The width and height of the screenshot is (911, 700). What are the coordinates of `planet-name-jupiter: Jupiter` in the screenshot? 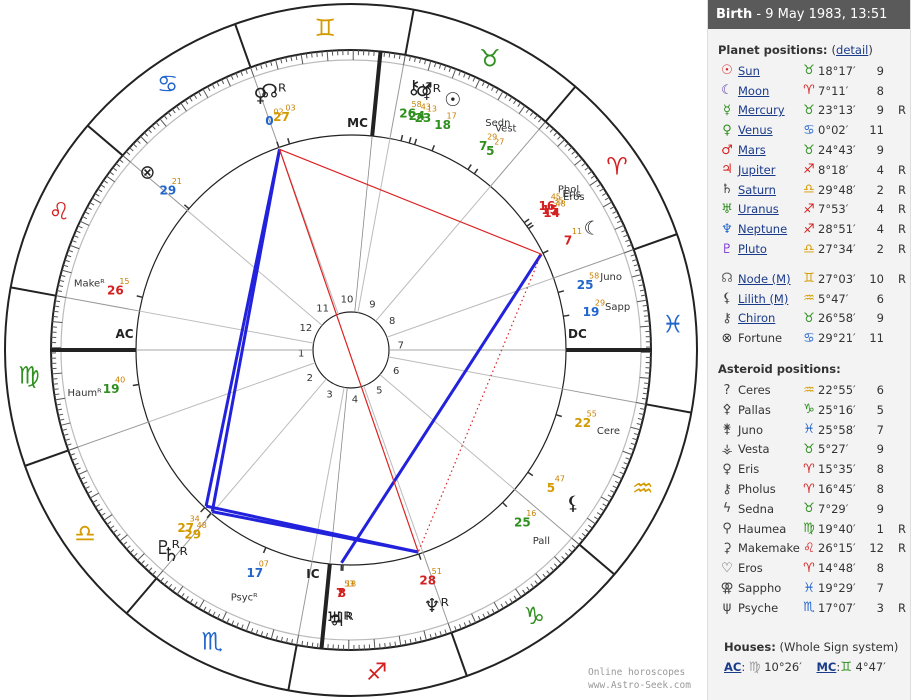 It's located at (768, 170).